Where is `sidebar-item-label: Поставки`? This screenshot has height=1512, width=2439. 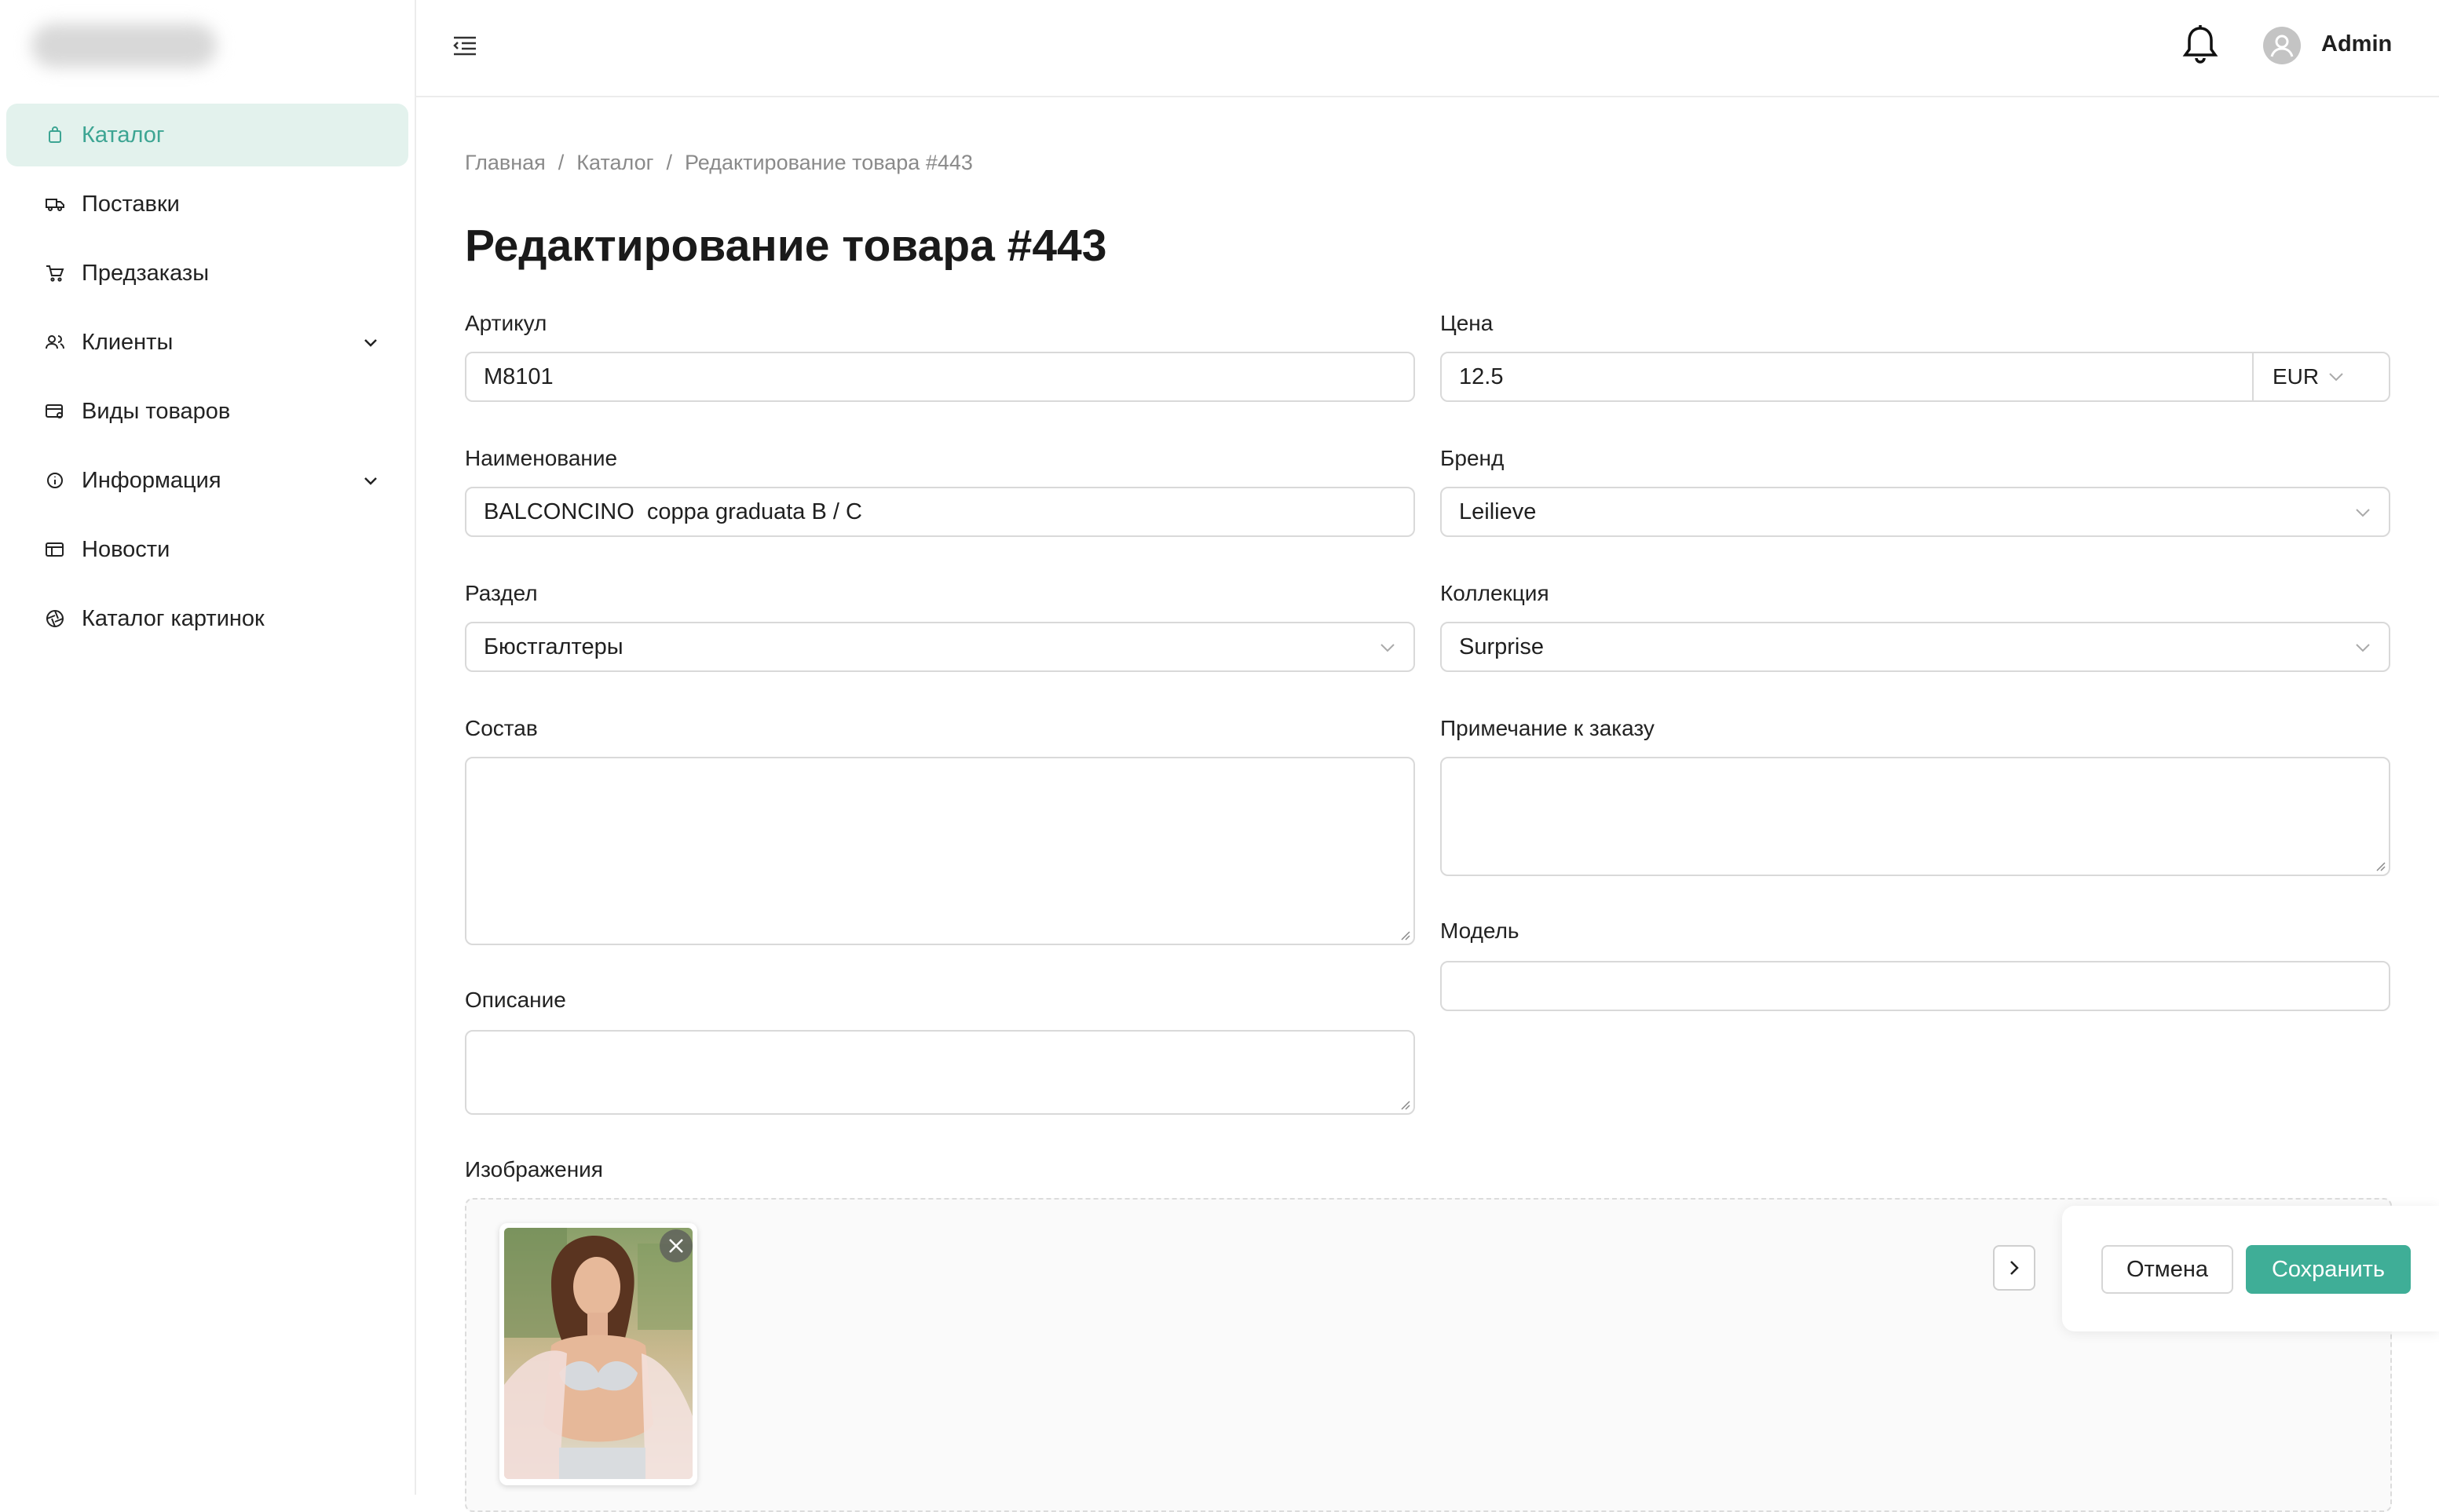 sidebar-item-label: Поставки is located at coordinates (131, 204).